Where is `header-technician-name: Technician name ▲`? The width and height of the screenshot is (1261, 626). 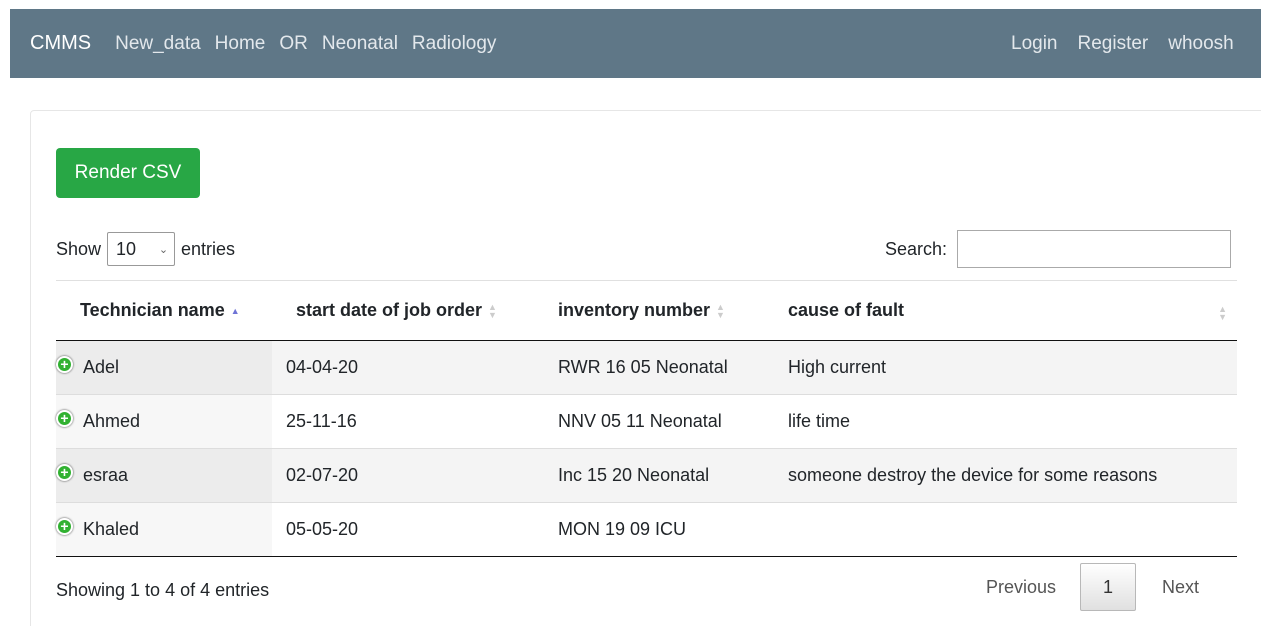 header-technician-name: Technician name ▲ is located at coordinates (164, 310).